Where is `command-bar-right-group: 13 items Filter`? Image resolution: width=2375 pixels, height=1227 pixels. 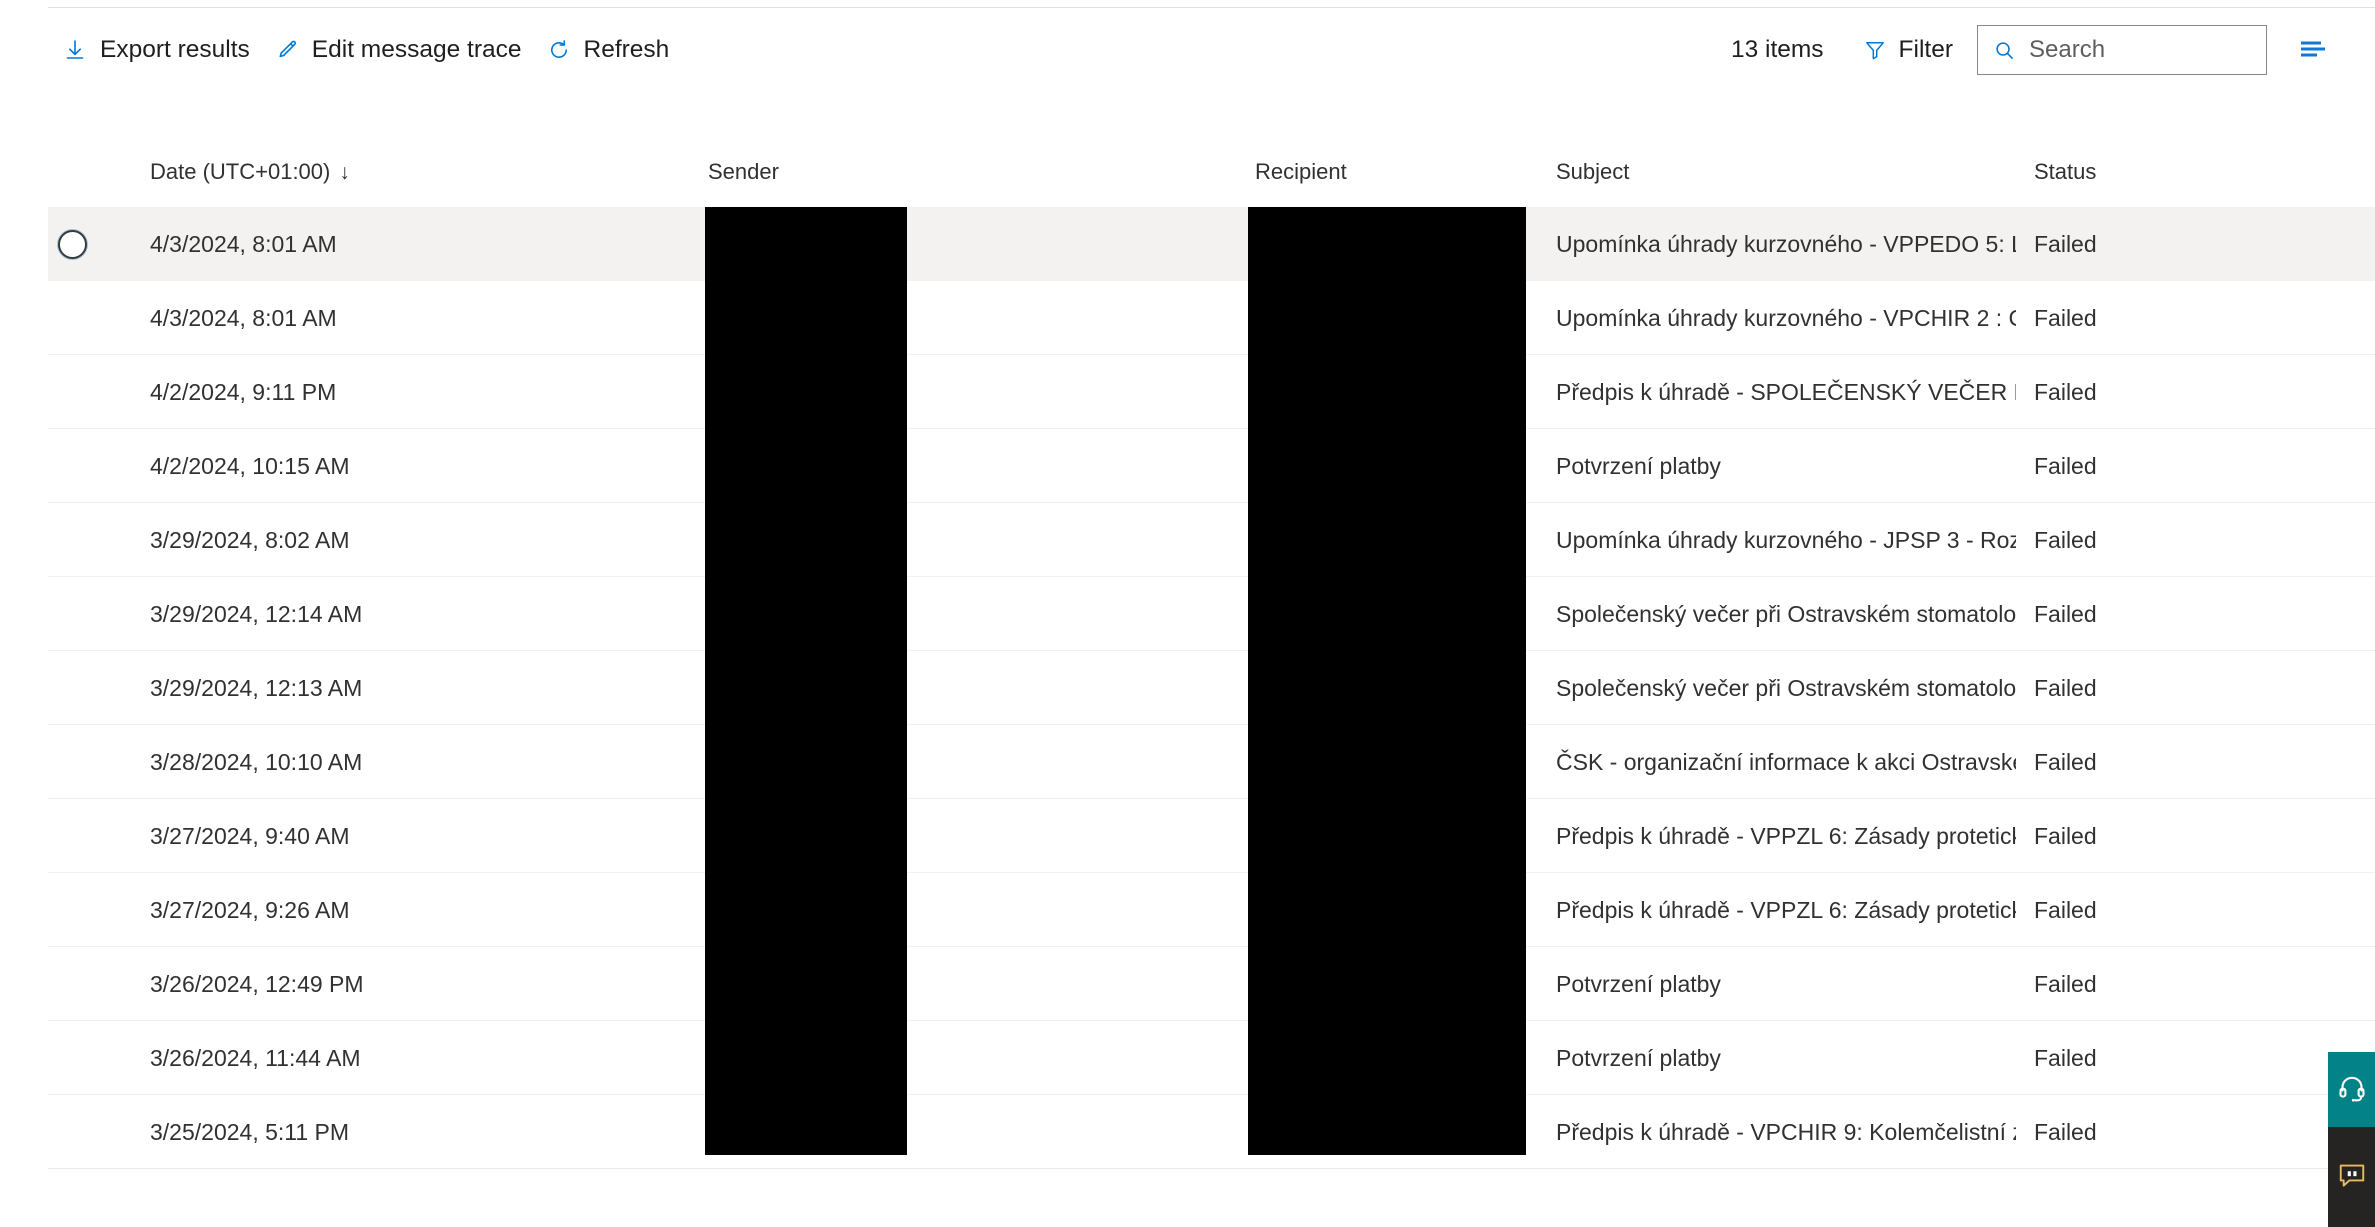
command-bar-right-group: 13 items Filter is located at coordinates (2053, 50).